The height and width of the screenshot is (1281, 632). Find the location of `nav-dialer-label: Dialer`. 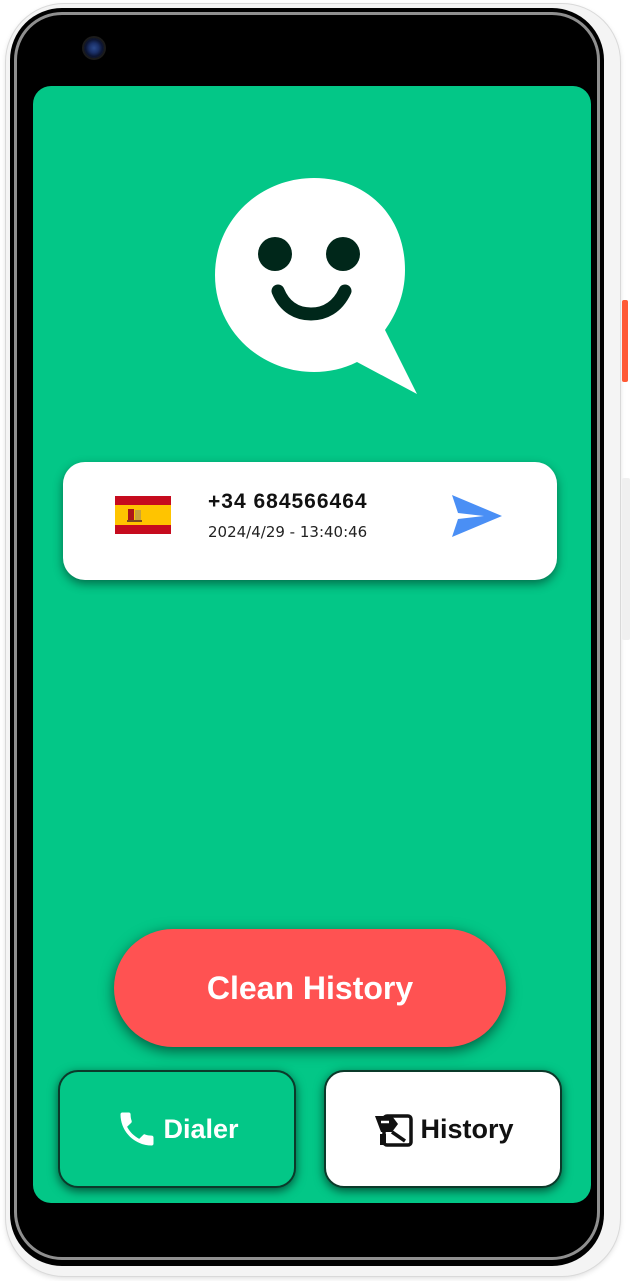

nav-dialer-label: Dialer is located at coordinates (201, 1128).